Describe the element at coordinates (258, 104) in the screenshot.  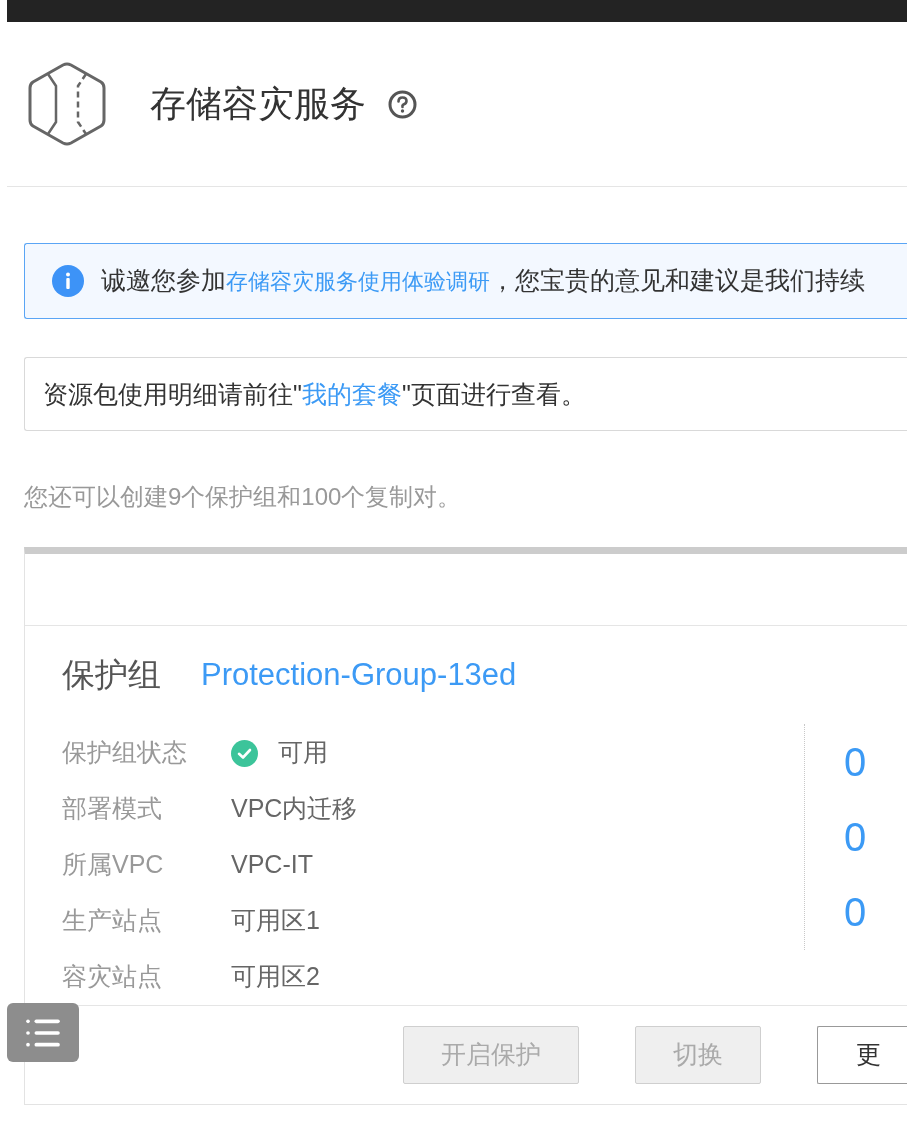
I see `page-title: 存储容灾服务` at that location.